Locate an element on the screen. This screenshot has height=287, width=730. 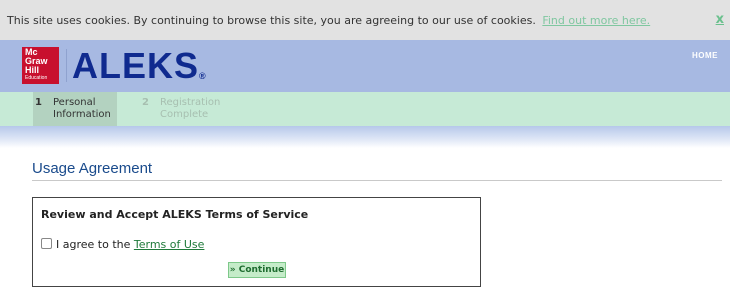
step-personal-information: 1 Personal Information is located at coordinates (75, 109).